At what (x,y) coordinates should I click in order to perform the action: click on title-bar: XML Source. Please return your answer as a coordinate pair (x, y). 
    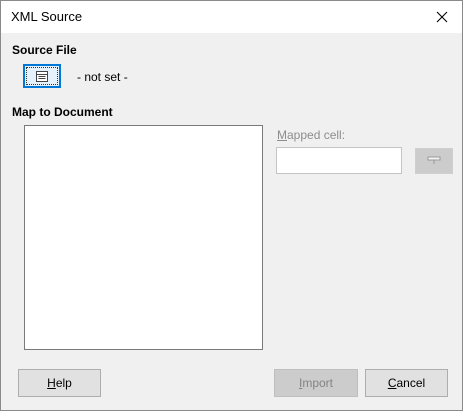
    Looking at the image, I should click on (231, 17).